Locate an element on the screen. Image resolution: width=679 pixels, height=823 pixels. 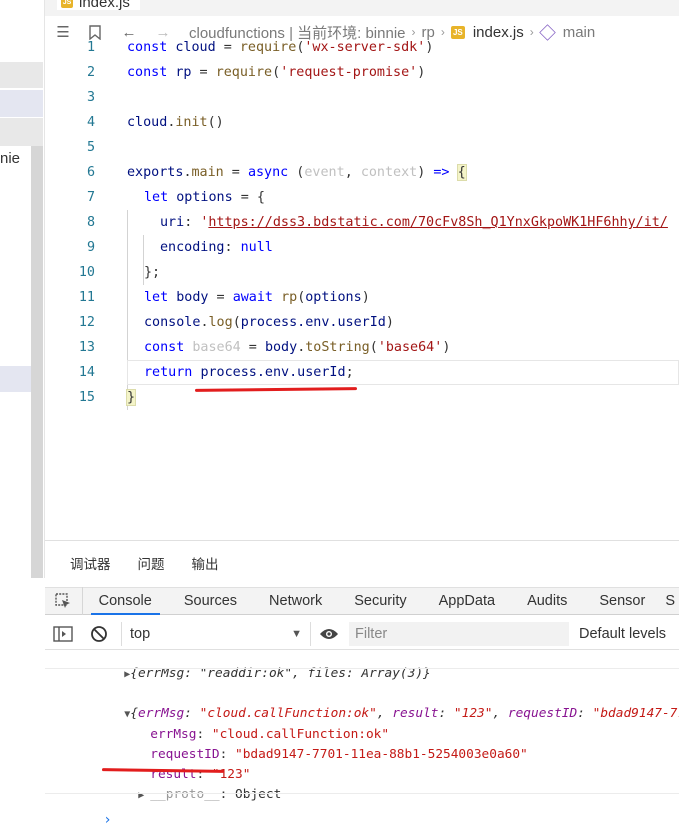
code-line: 15 } is located at coordinates (362, 397).